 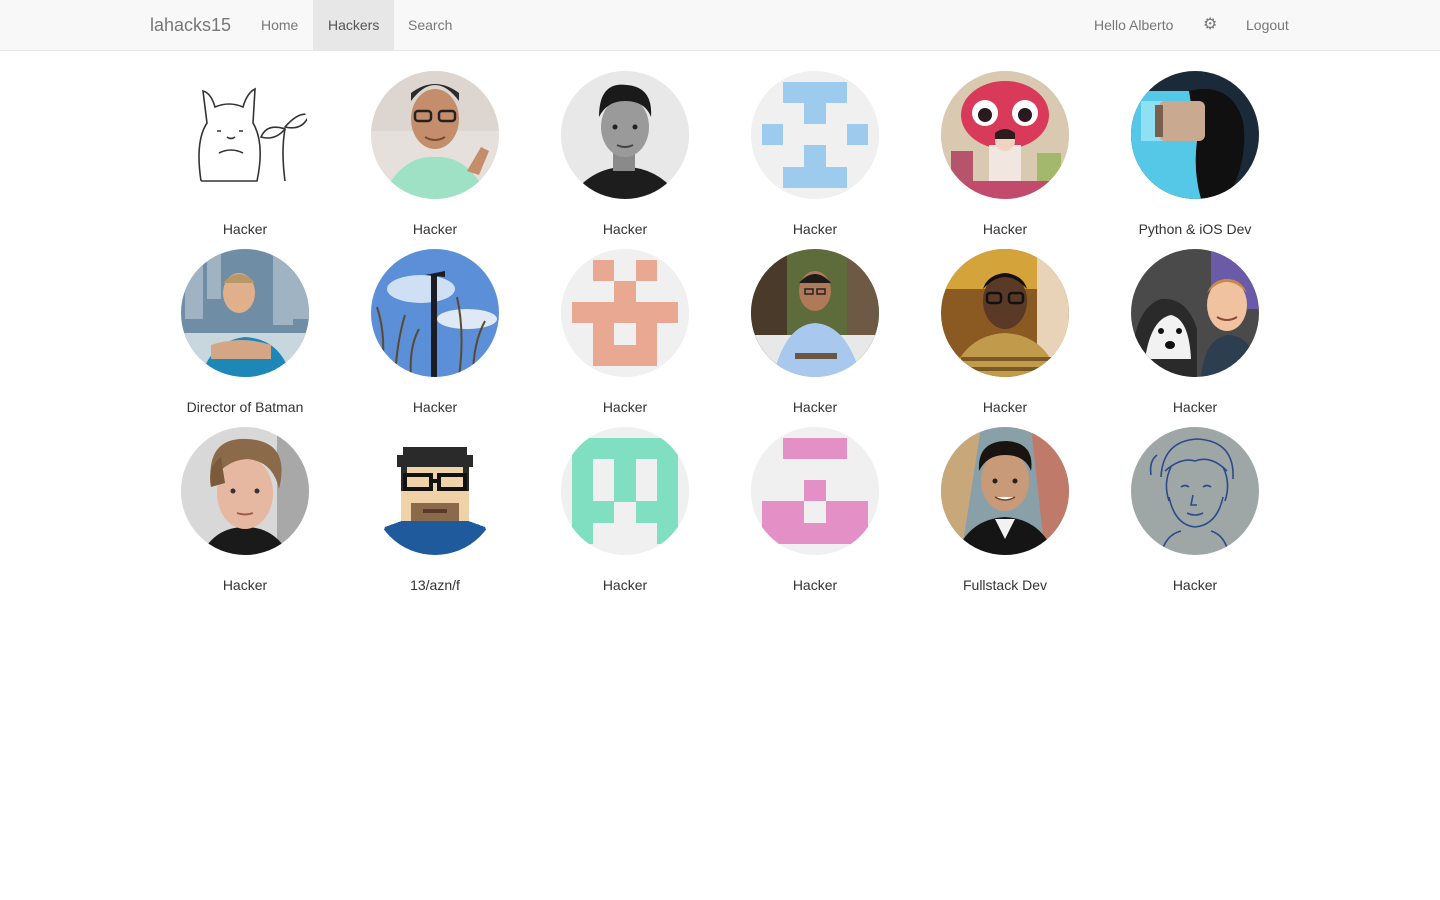 What do you see at coordinates (1267, 25) in the screenshot?
I see `logout-link: Logout` at bounding box center [1267, 25].